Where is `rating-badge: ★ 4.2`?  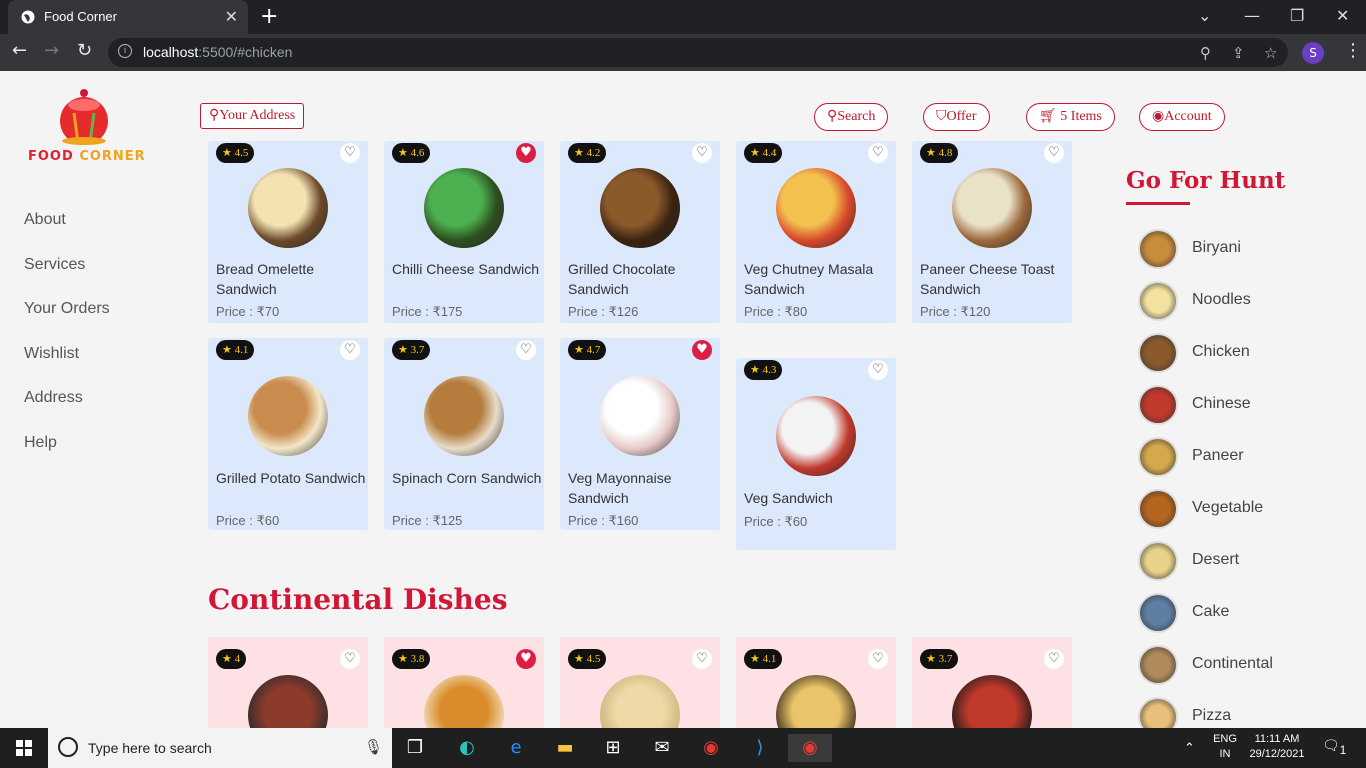
rating-badge: ★ 4.2 is located at coordinates (587, 153).